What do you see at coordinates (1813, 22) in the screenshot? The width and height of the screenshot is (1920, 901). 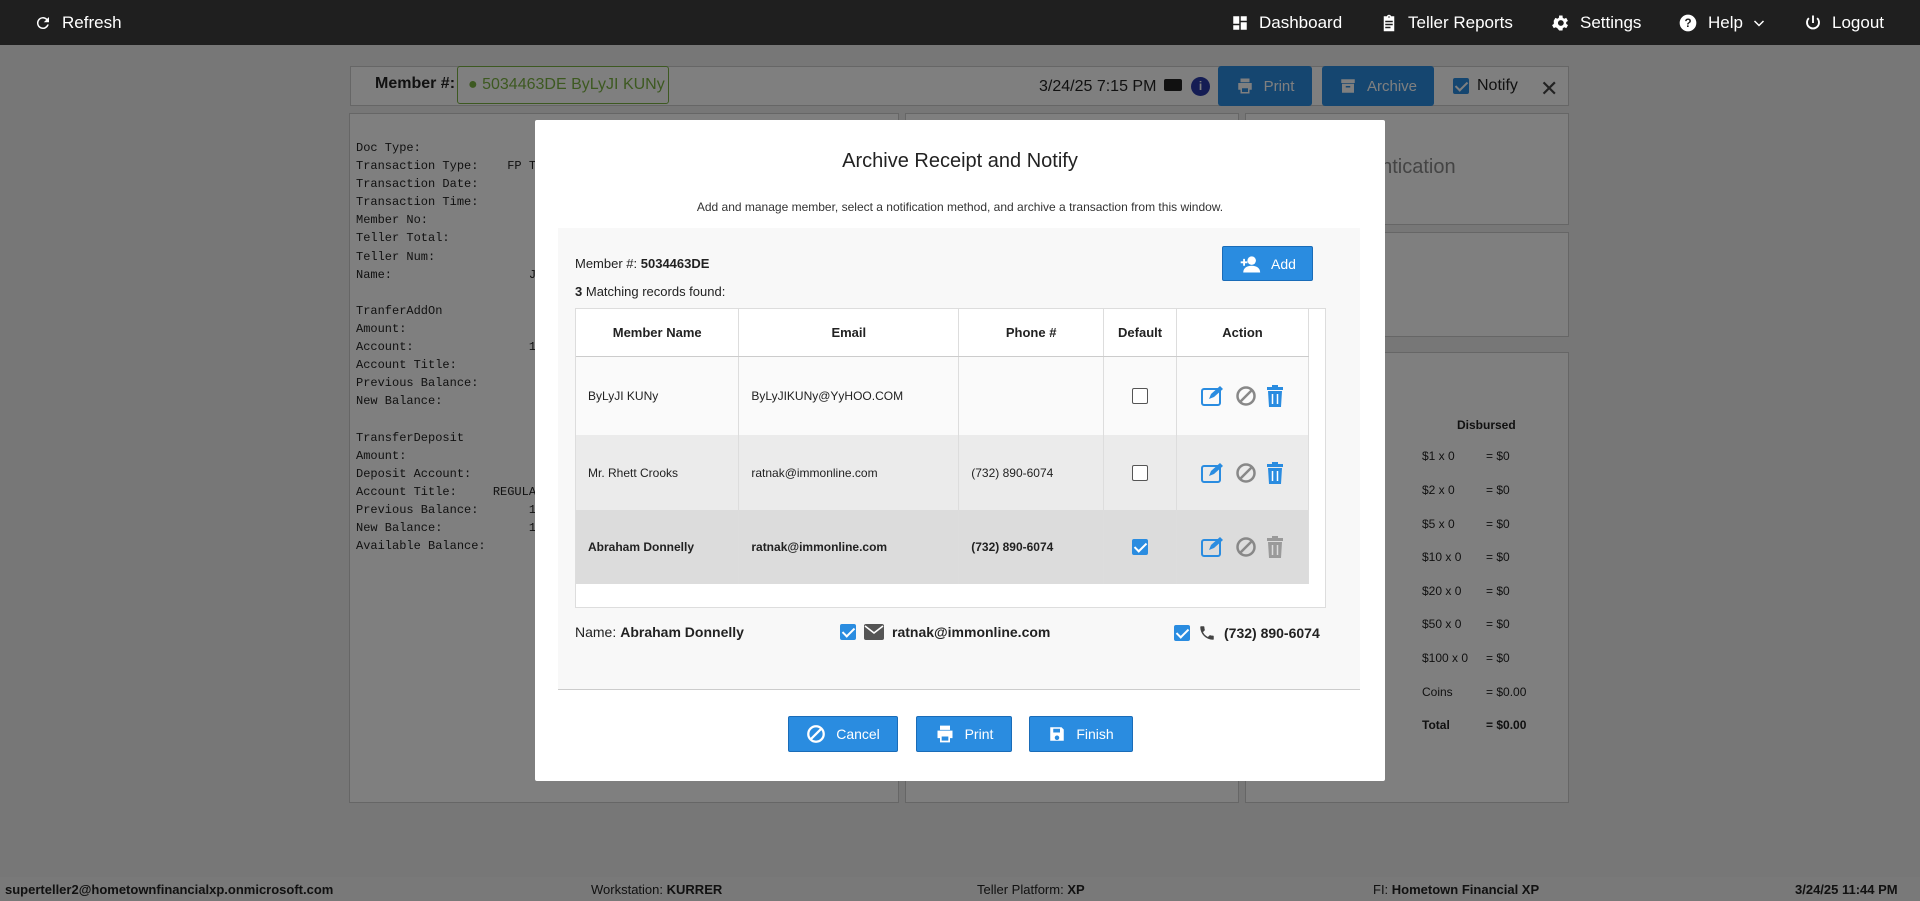 I see `power-icon` at bounding box center [1813, 22].